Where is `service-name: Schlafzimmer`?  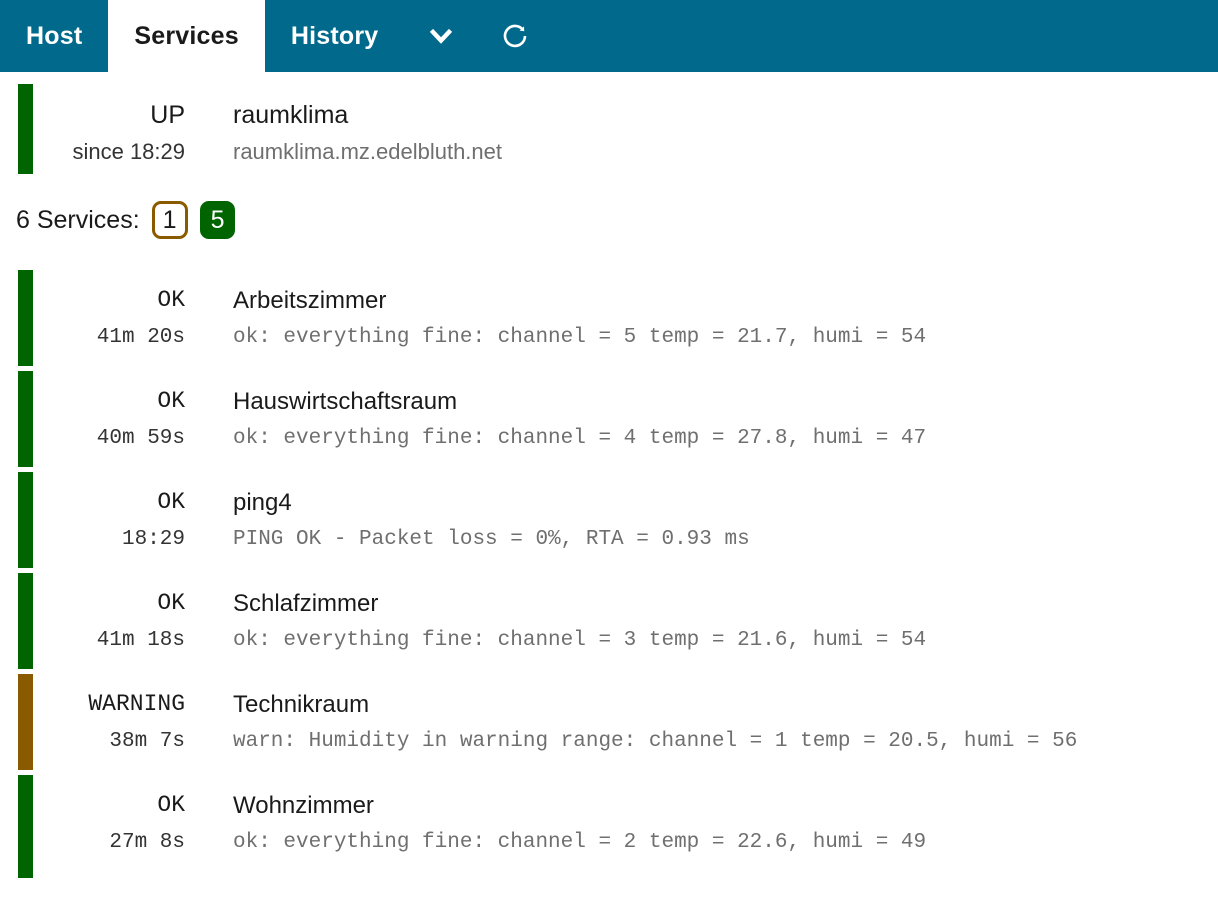 service-name: Schlafzimmer is located at coordinates (725, 603).